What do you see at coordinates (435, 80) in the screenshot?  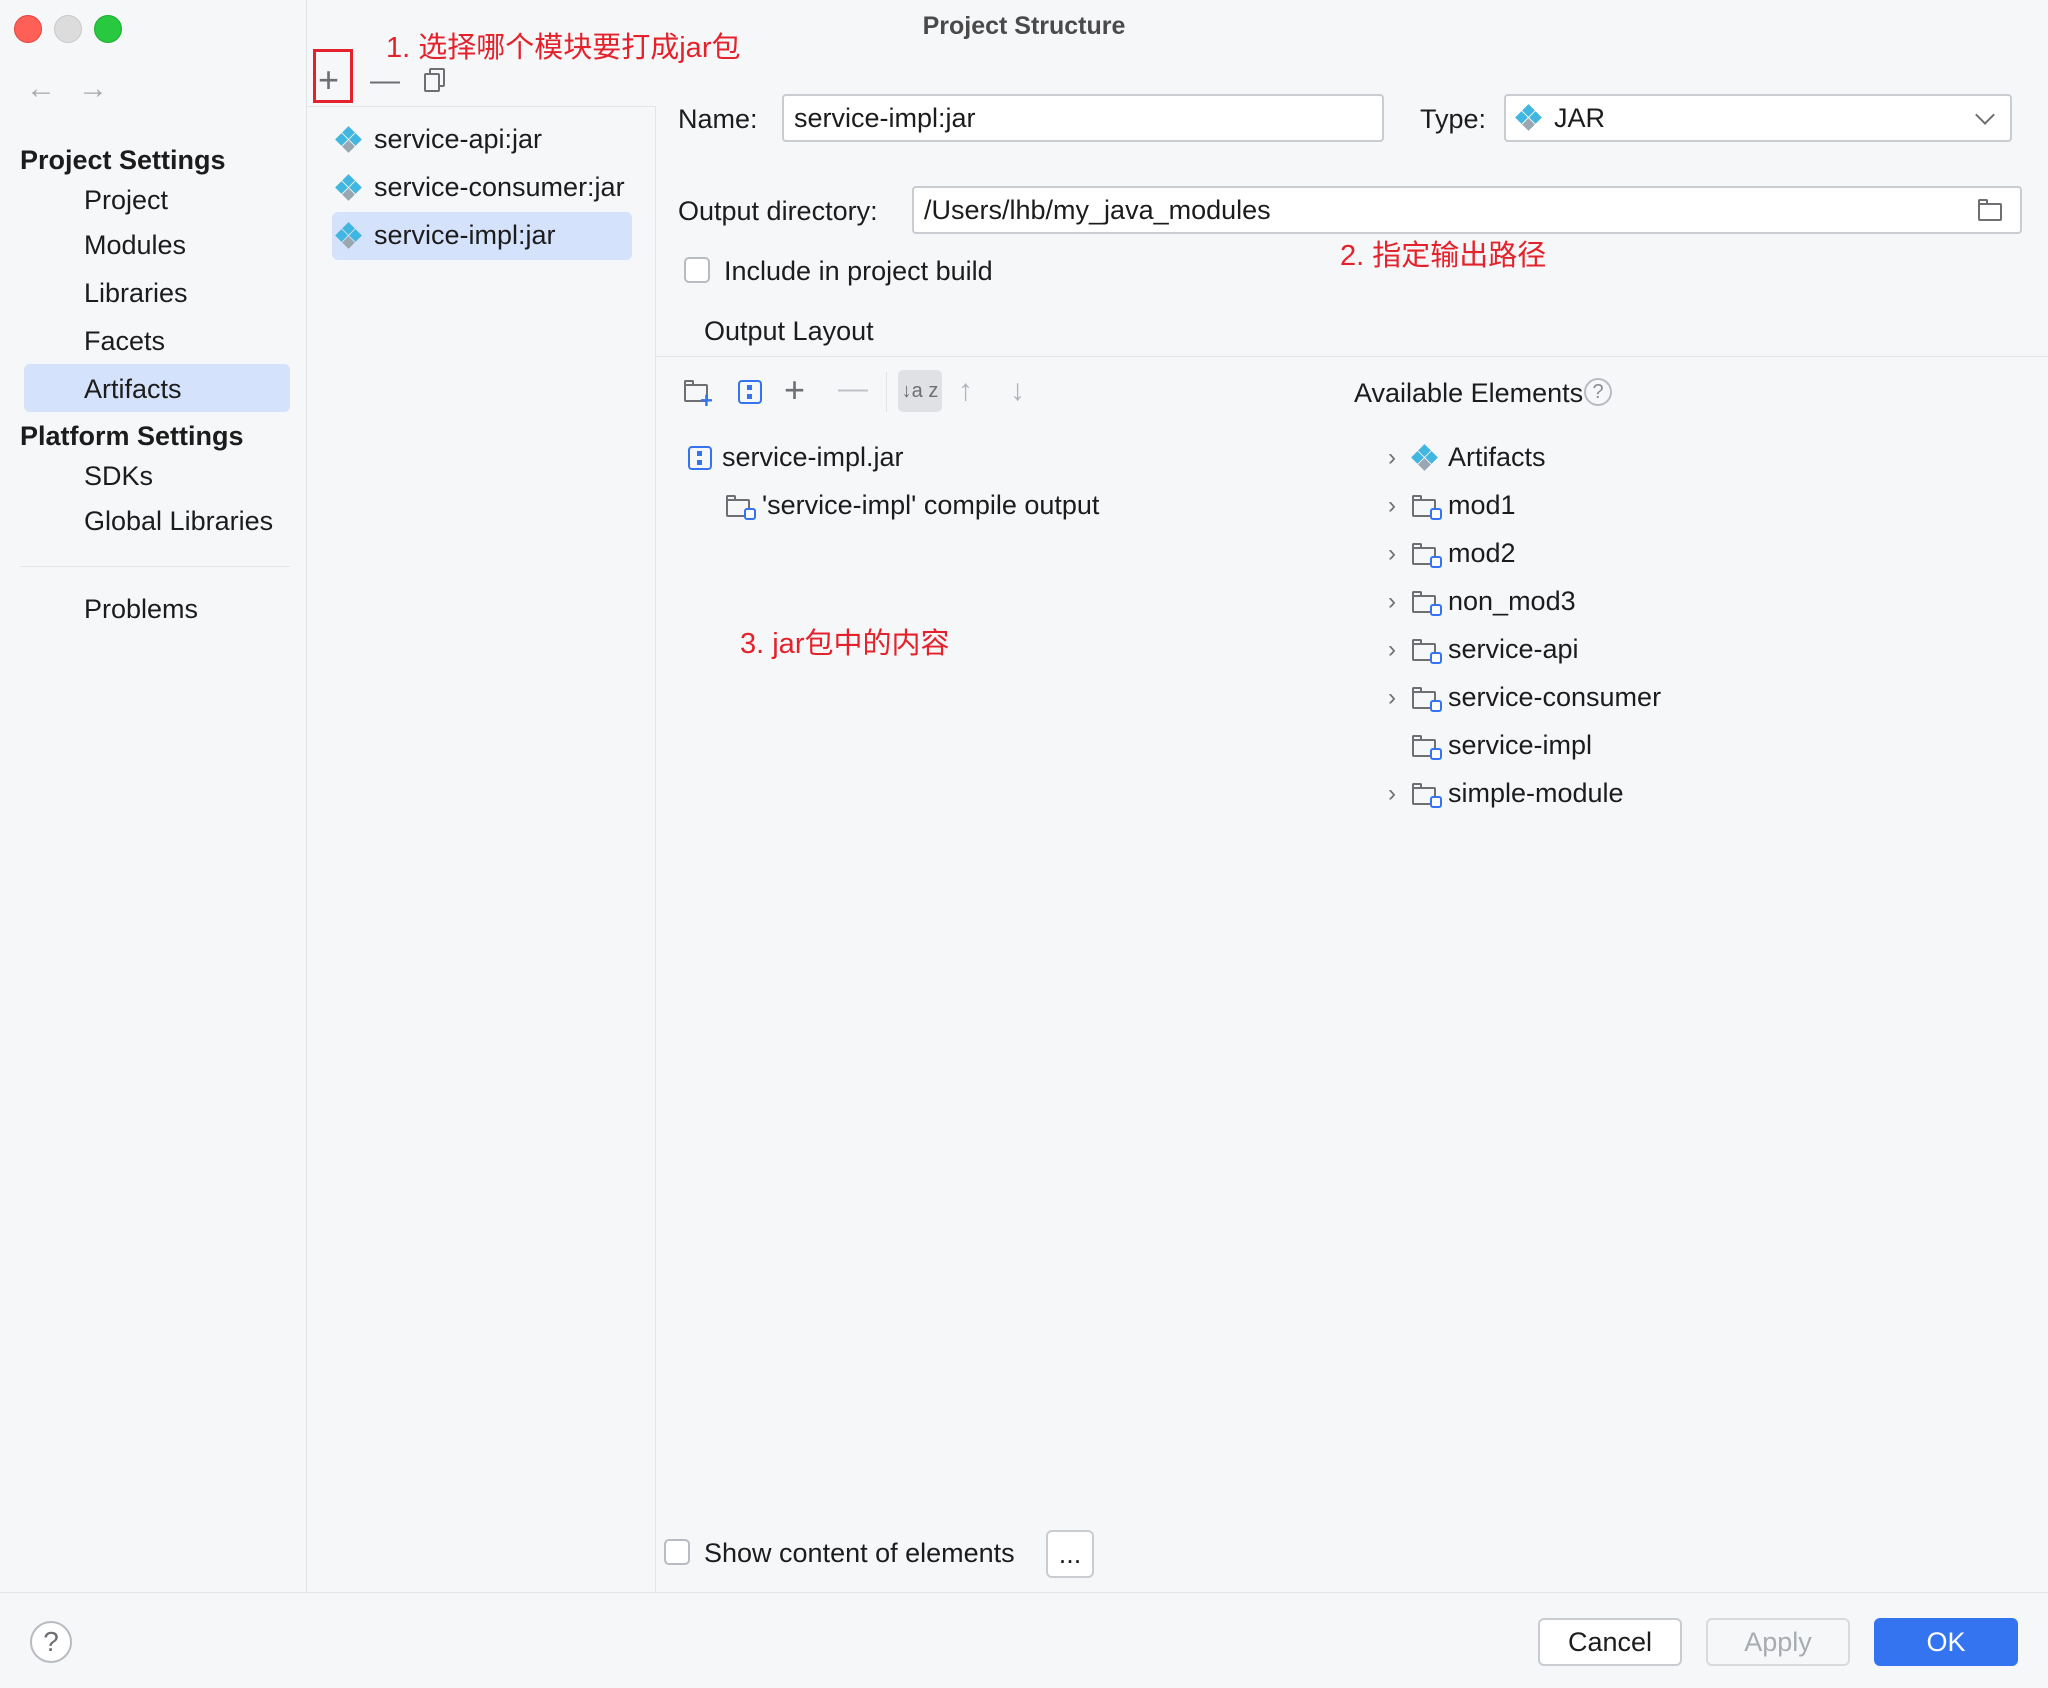 I see `copy-artifact-icon` at bounding box center [435, 80].